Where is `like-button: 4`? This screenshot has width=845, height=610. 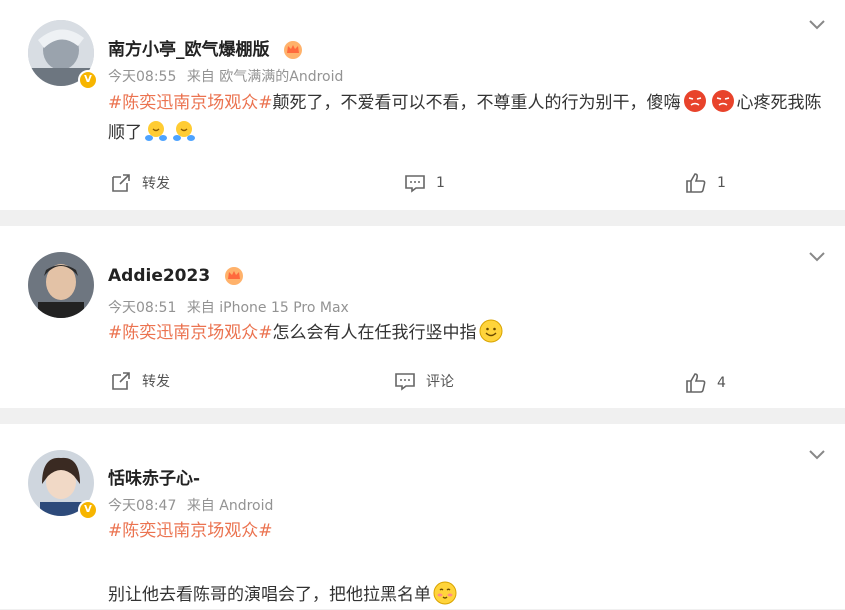
like-button: 4 is located at coordinates (705, 383).